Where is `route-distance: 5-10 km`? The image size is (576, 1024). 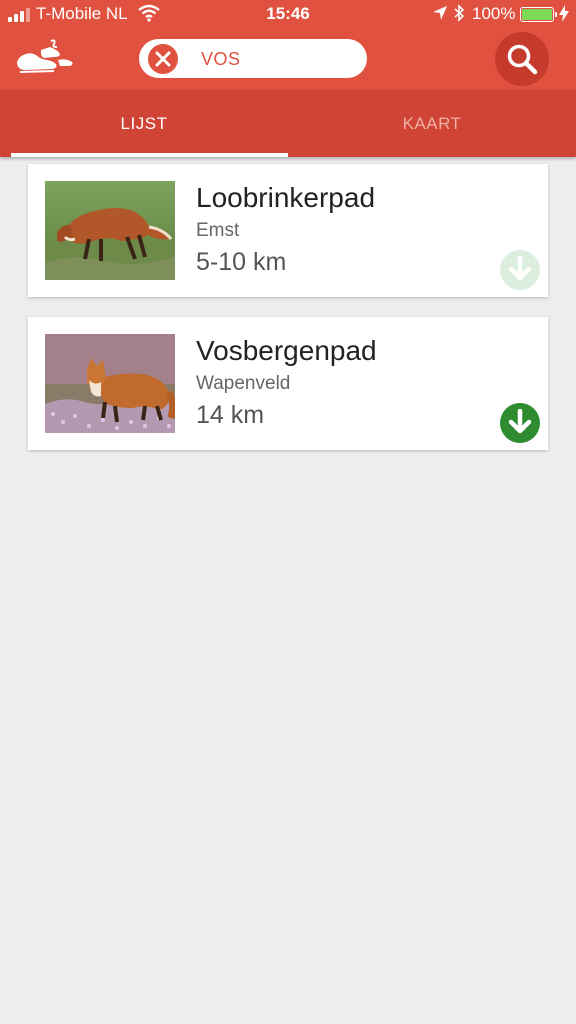 route-distance: 5-10 km is located at coordinates (241, 262).